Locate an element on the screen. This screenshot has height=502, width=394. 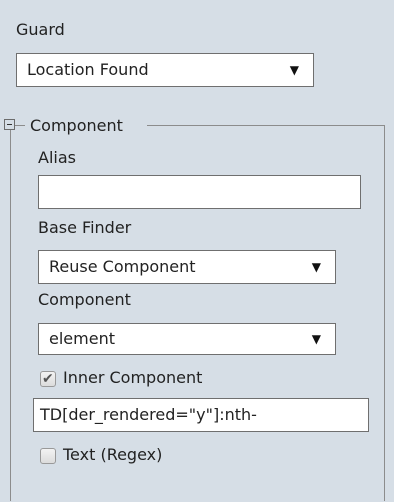
component-select-value: element is located at coordinates (82, 338).